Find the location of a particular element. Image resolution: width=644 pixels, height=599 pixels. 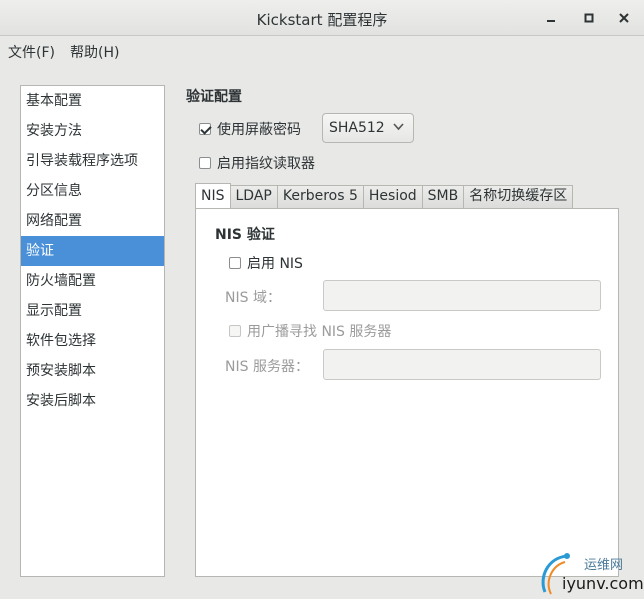

chevron-down-icon is located at coordinates (398, 128).